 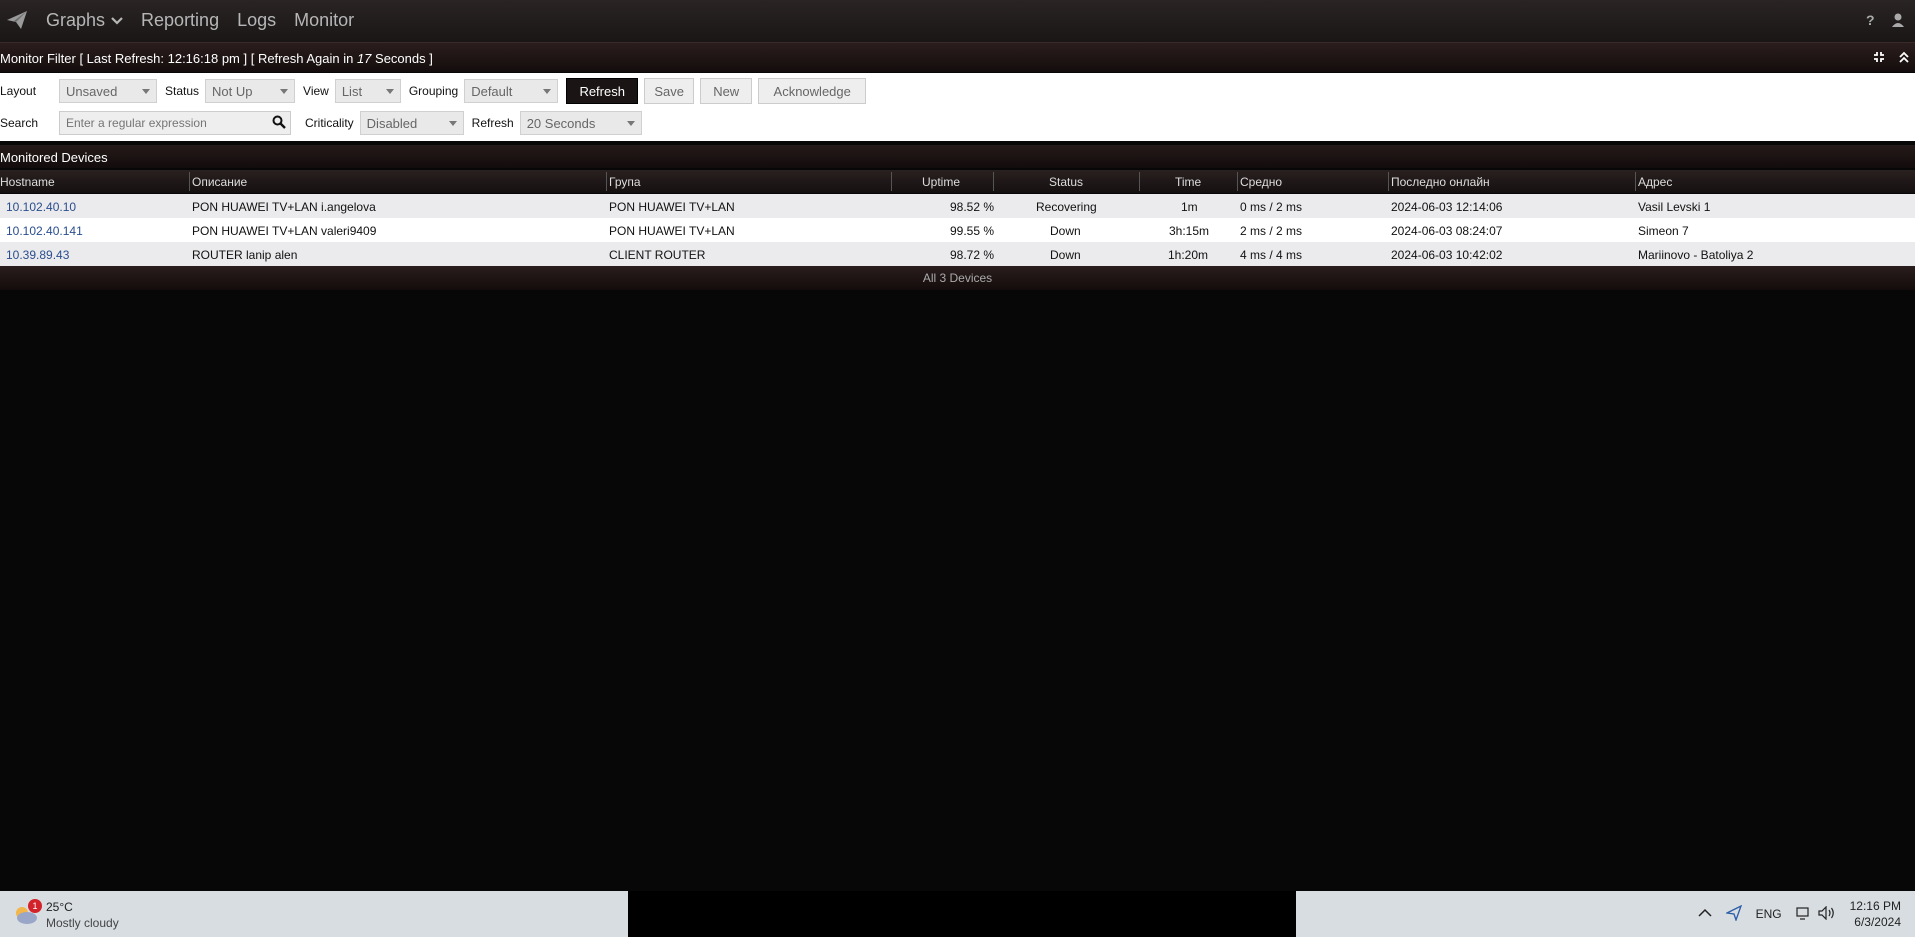 I want to click on col-group: Група, so click(x=625, y=184).